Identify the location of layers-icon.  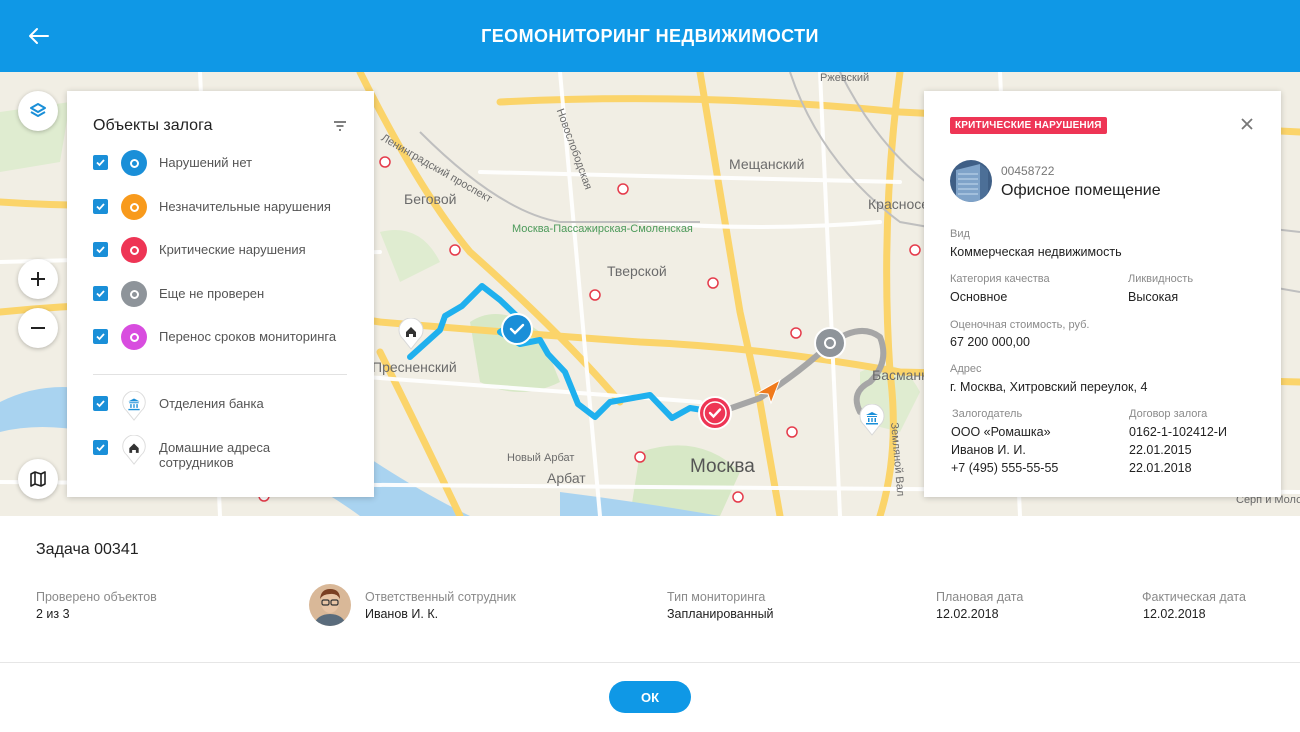
(38, 110).